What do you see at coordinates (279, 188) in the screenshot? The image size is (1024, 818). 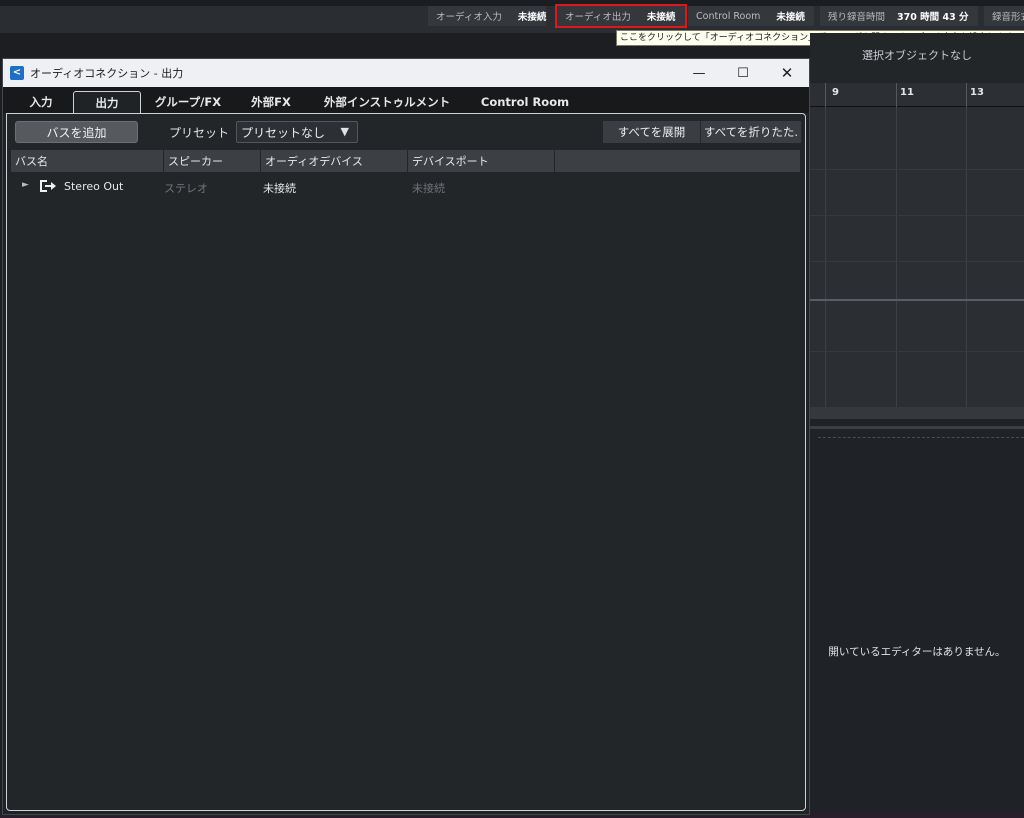 I see `audio-device-cell: 未接続` at bounding box center [279, 188].